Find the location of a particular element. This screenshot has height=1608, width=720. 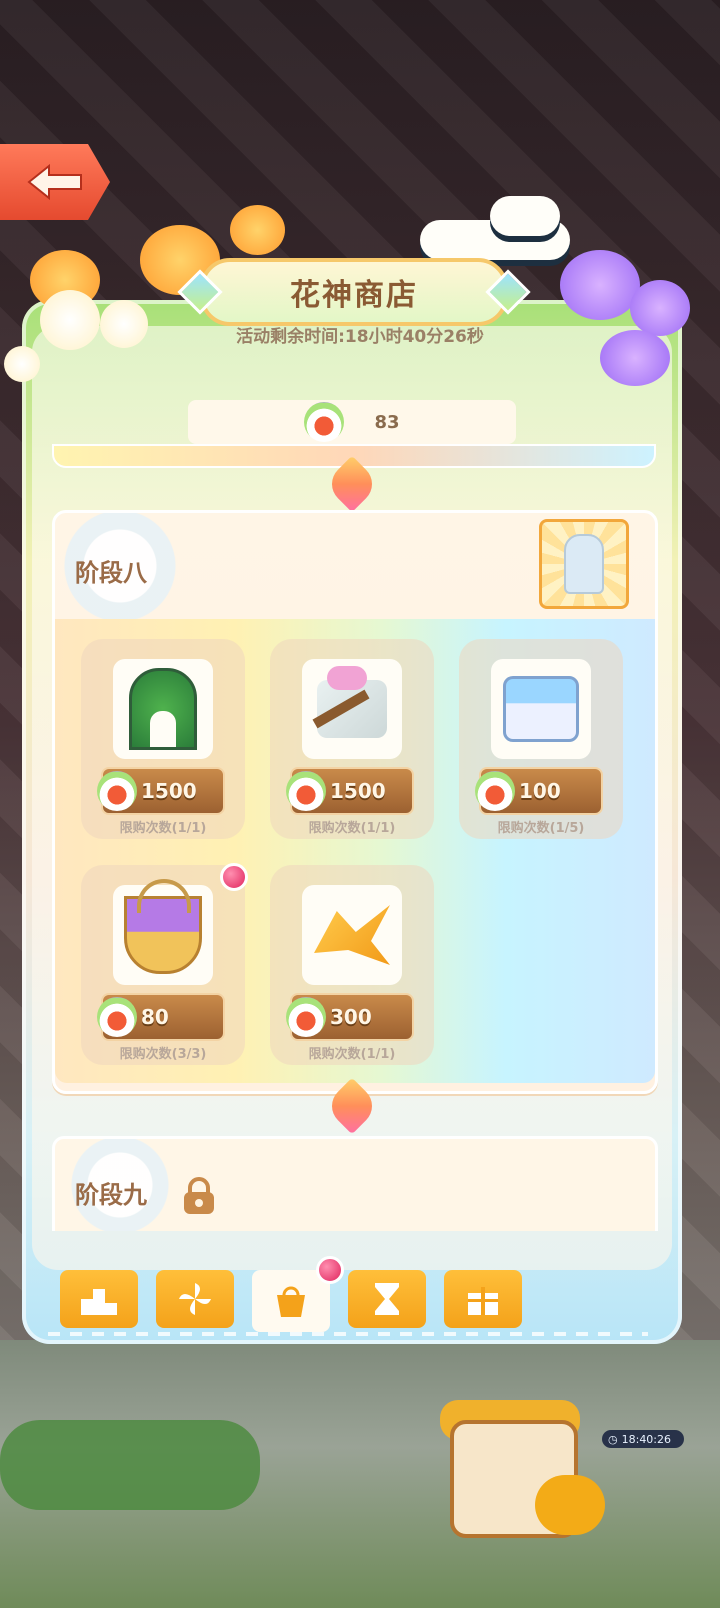

currency-bar: 83 is located at coordinates (352, 422).